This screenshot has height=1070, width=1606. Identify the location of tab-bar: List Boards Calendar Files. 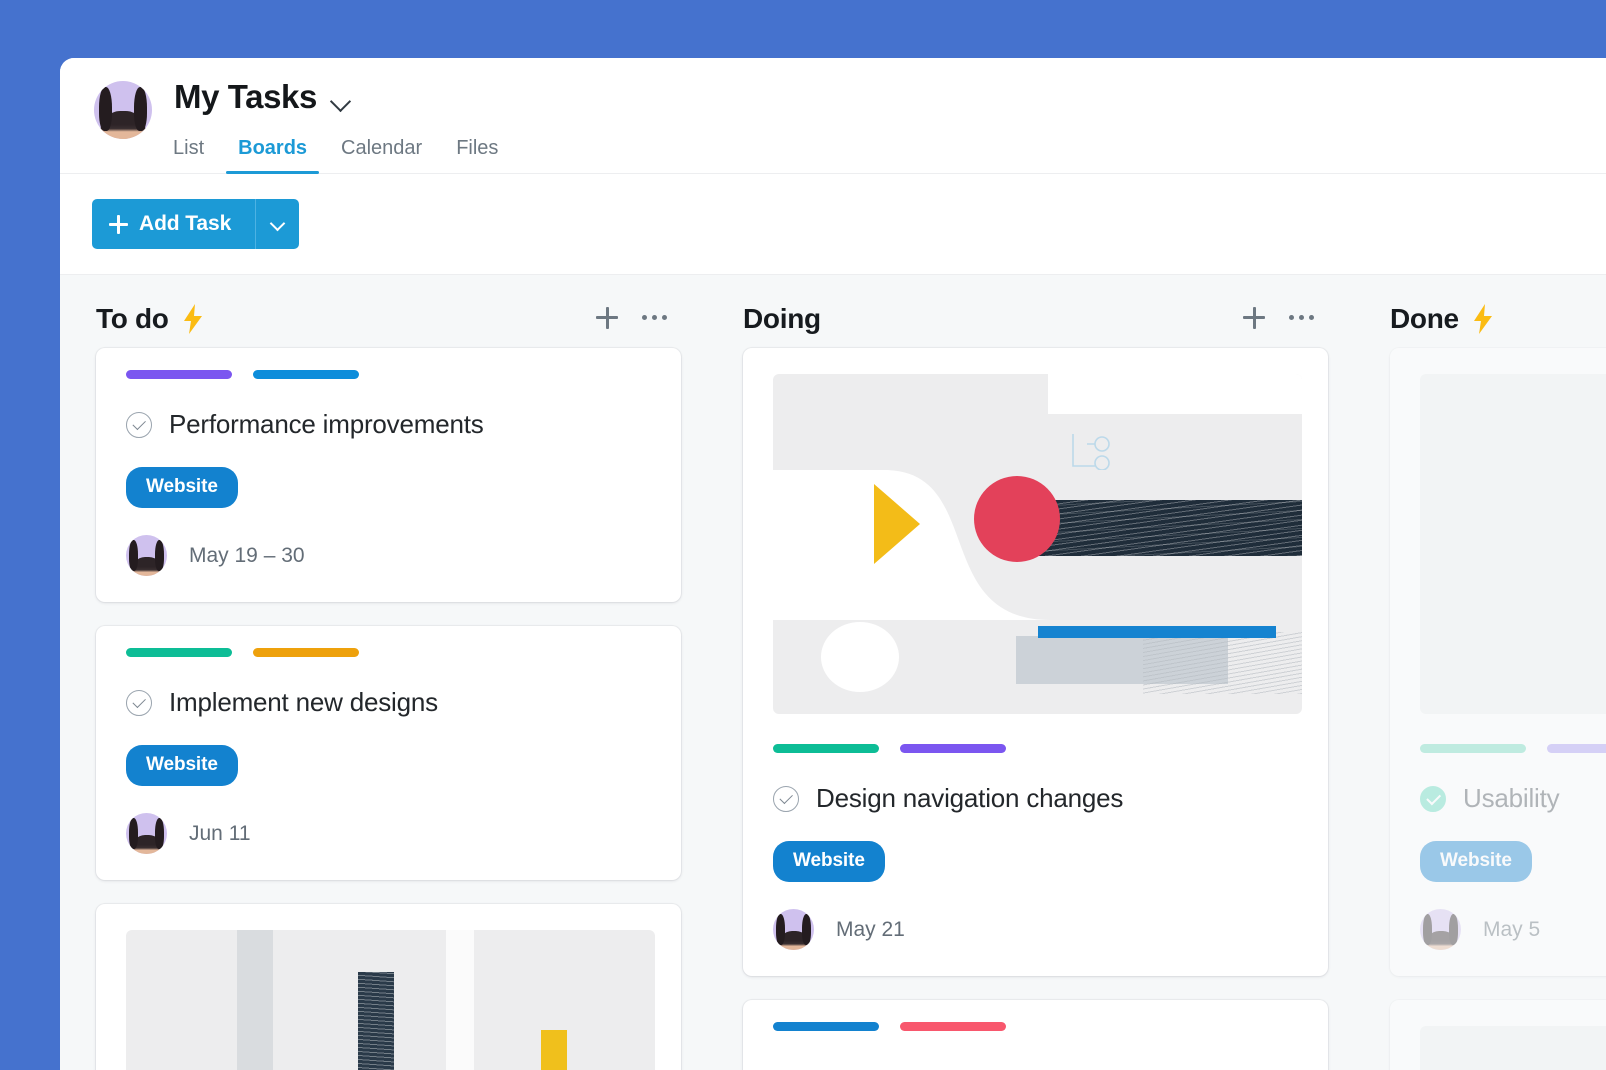
(344, 149).